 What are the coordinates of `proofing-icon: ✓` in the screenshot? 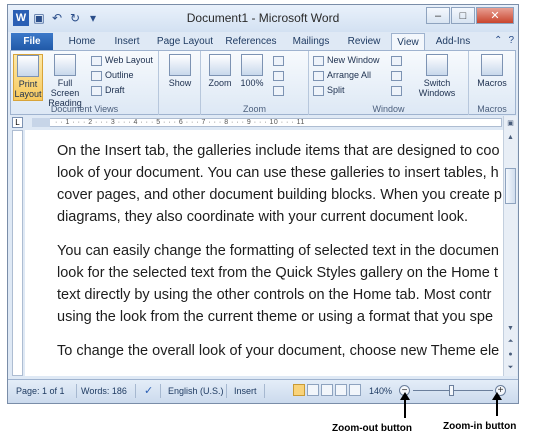 It's located at (148, 390).